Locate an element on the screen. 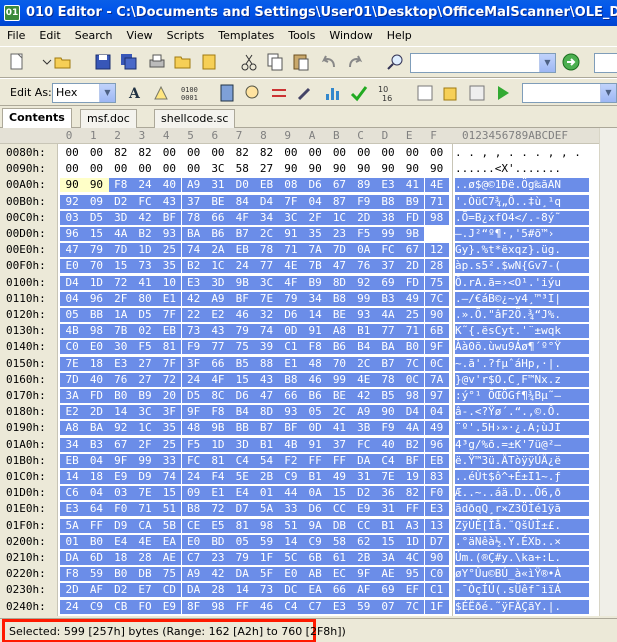 The height and width of the screenshot is (642, 617). hex-byte: B3 is located at coordinates (388, 298).